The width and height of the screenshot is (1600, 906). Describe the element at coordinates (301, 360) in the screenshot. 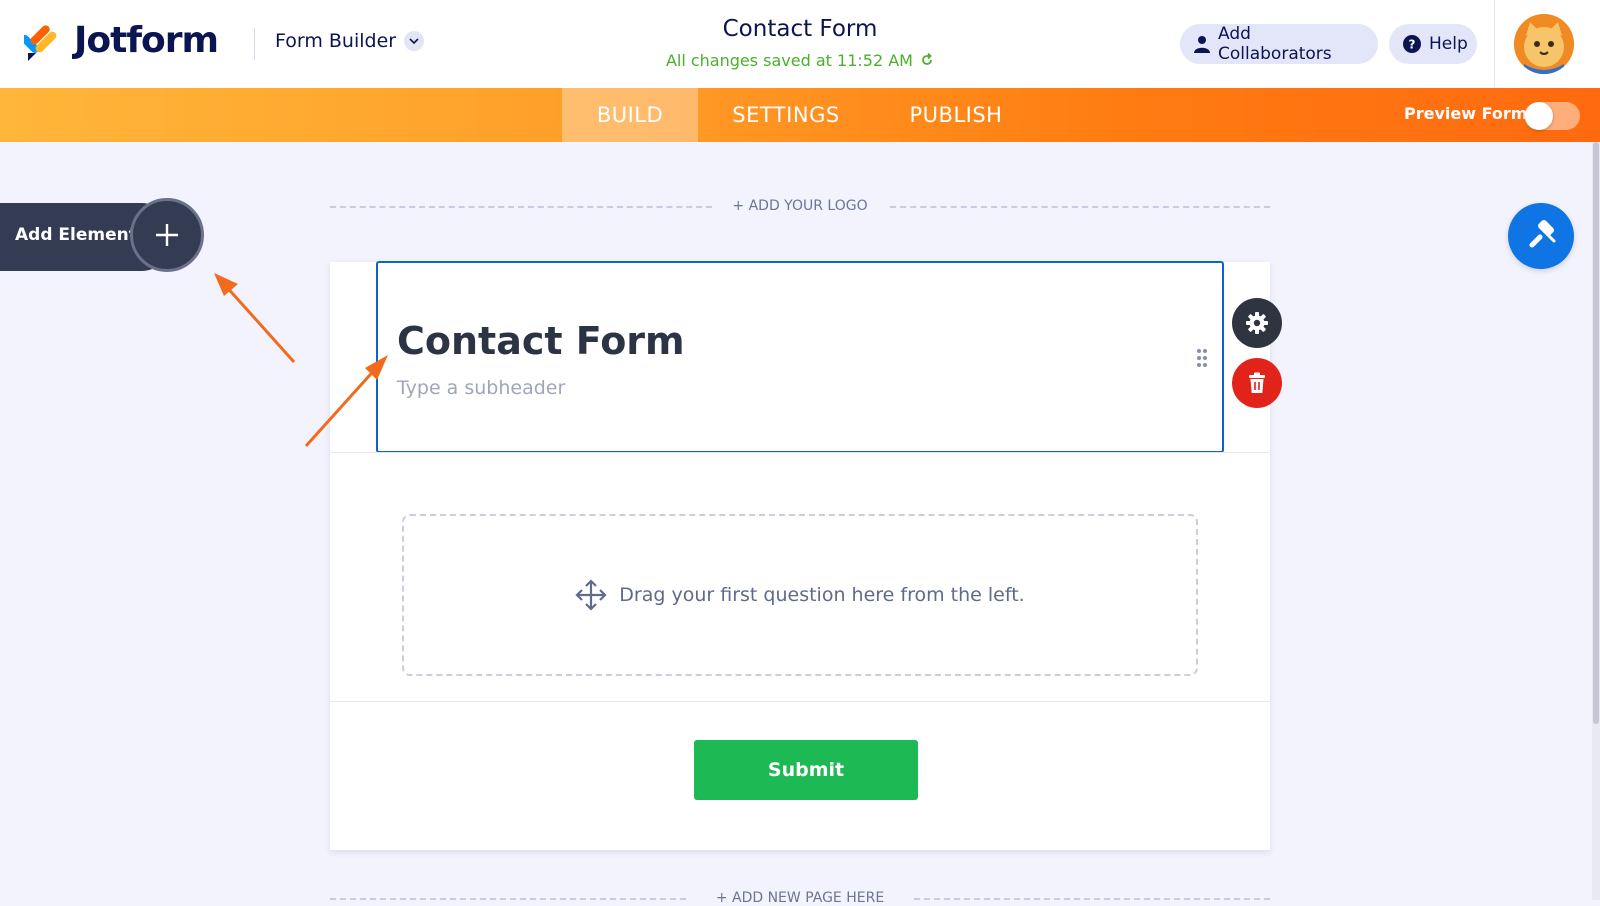

I see `annotation-arrows` at that location.